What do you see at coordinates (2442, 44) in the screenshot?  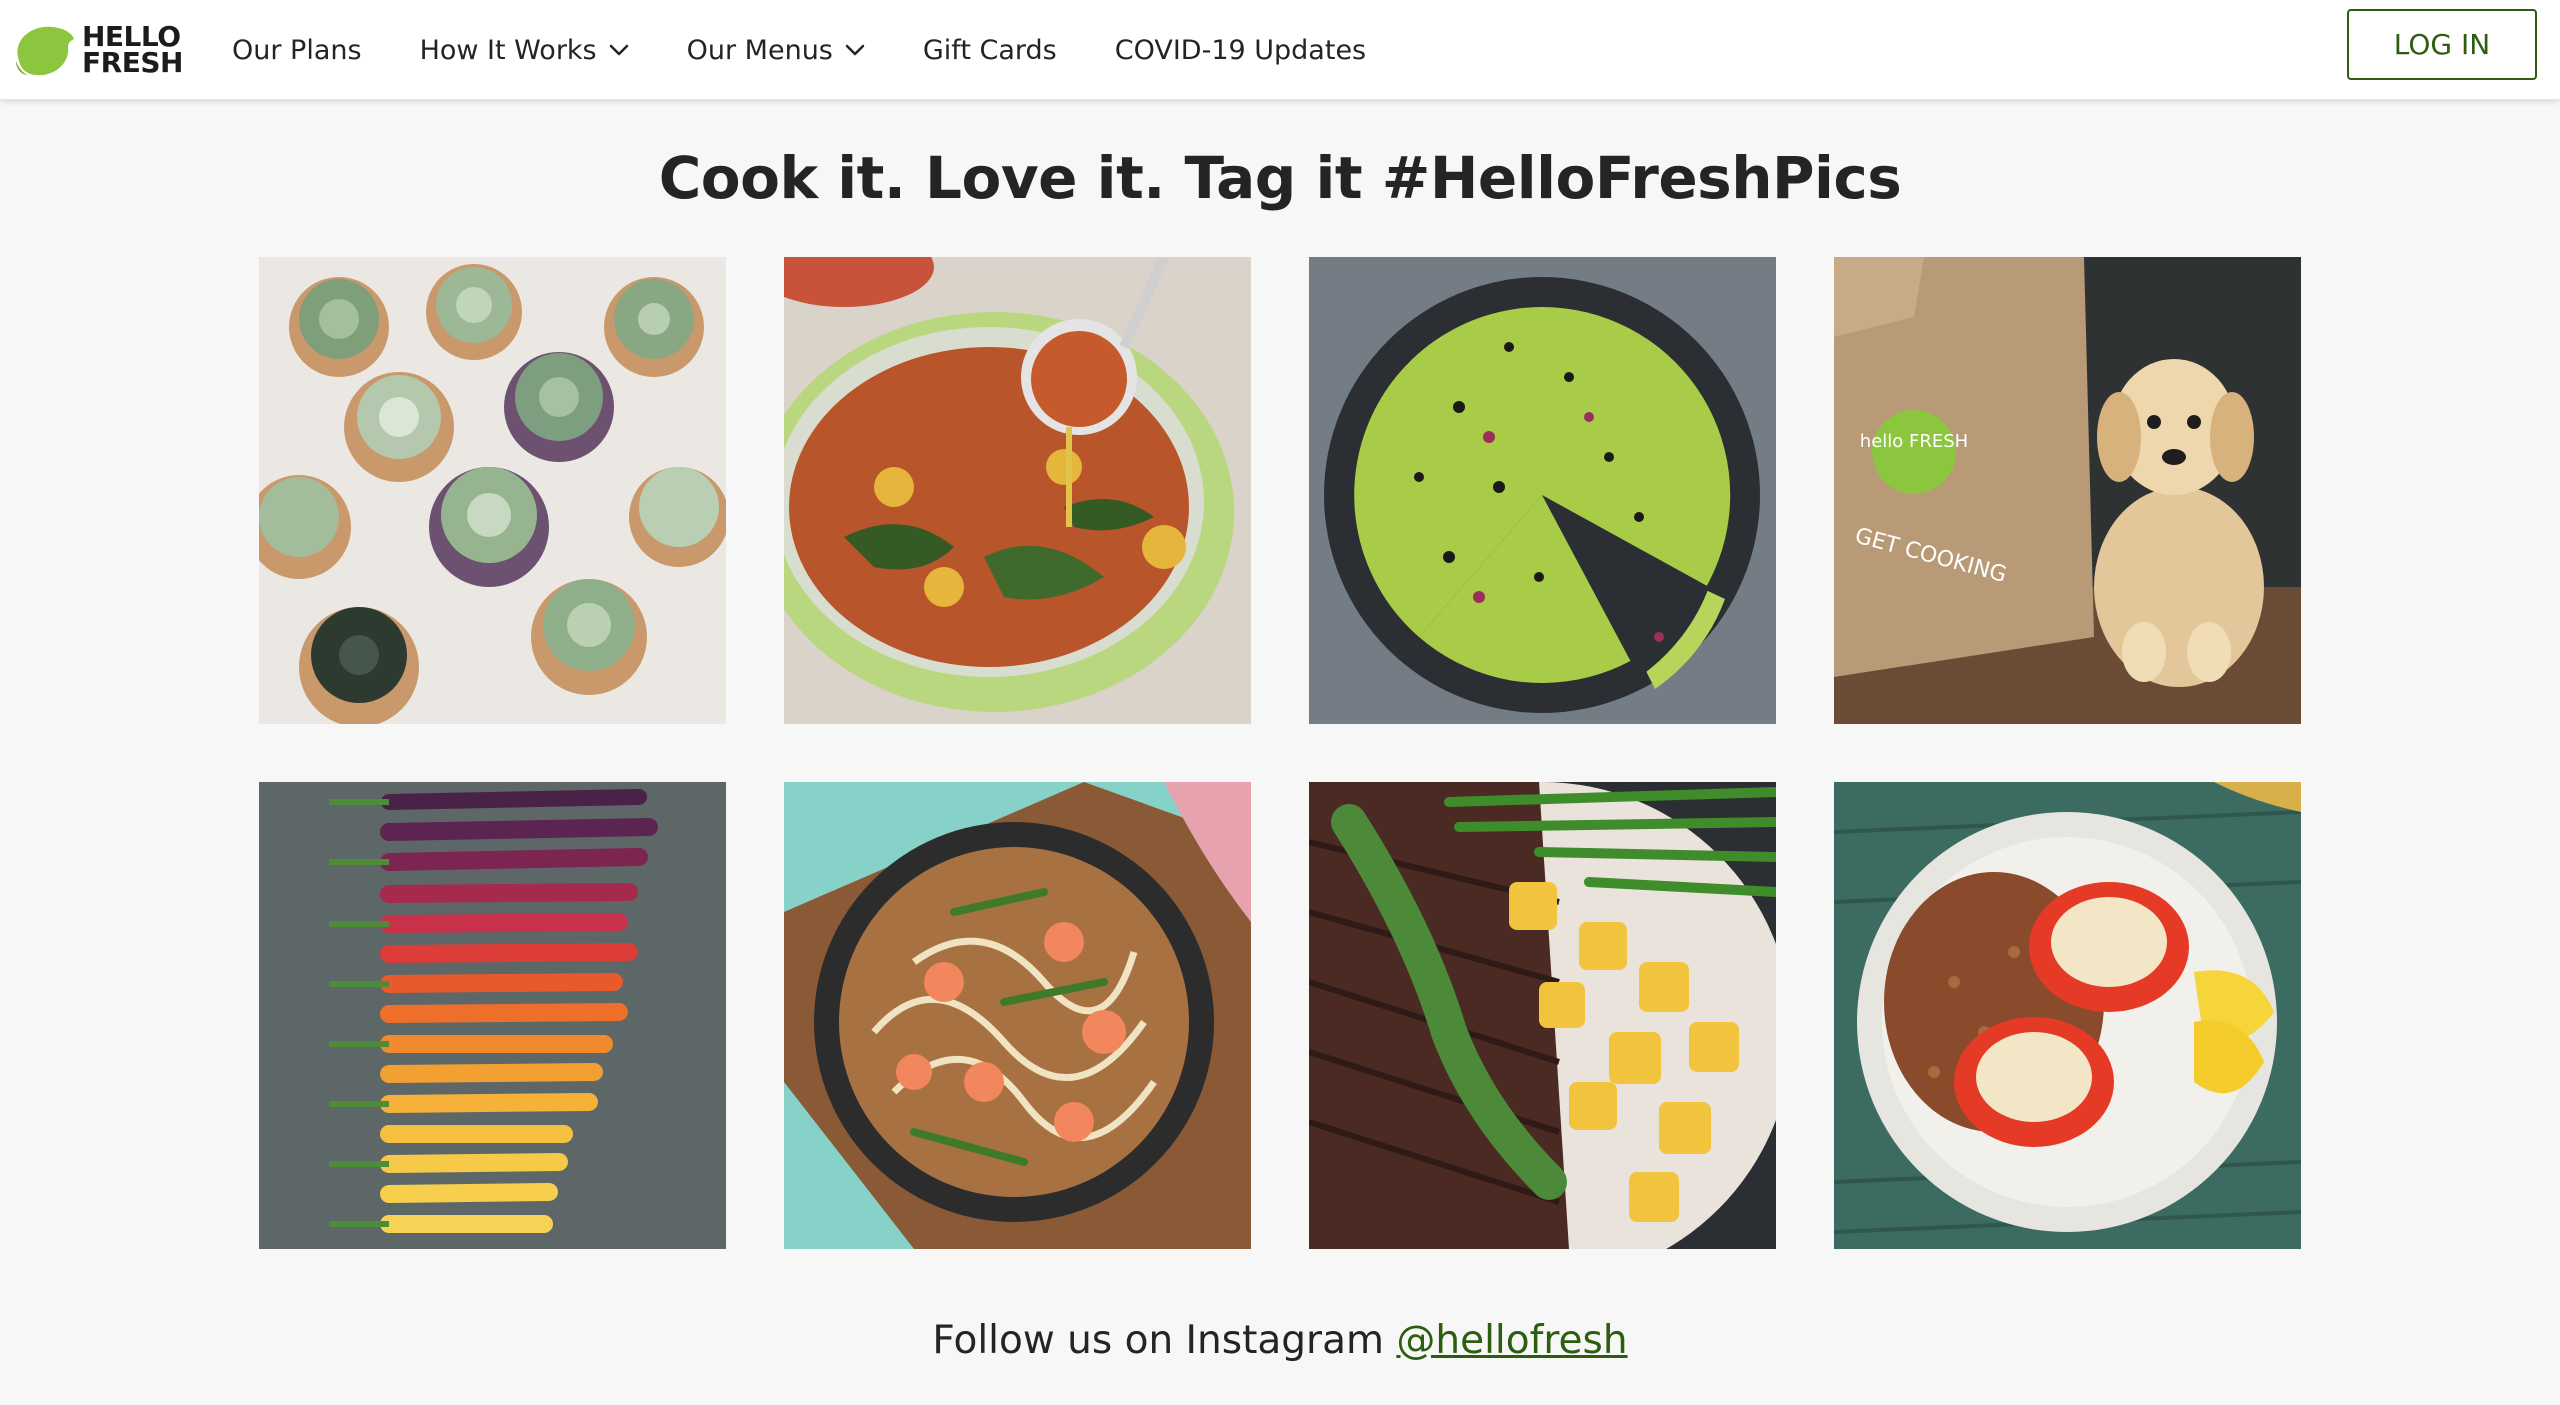 I see `login-button: LOG IN` at bounding box center [2442, 44].